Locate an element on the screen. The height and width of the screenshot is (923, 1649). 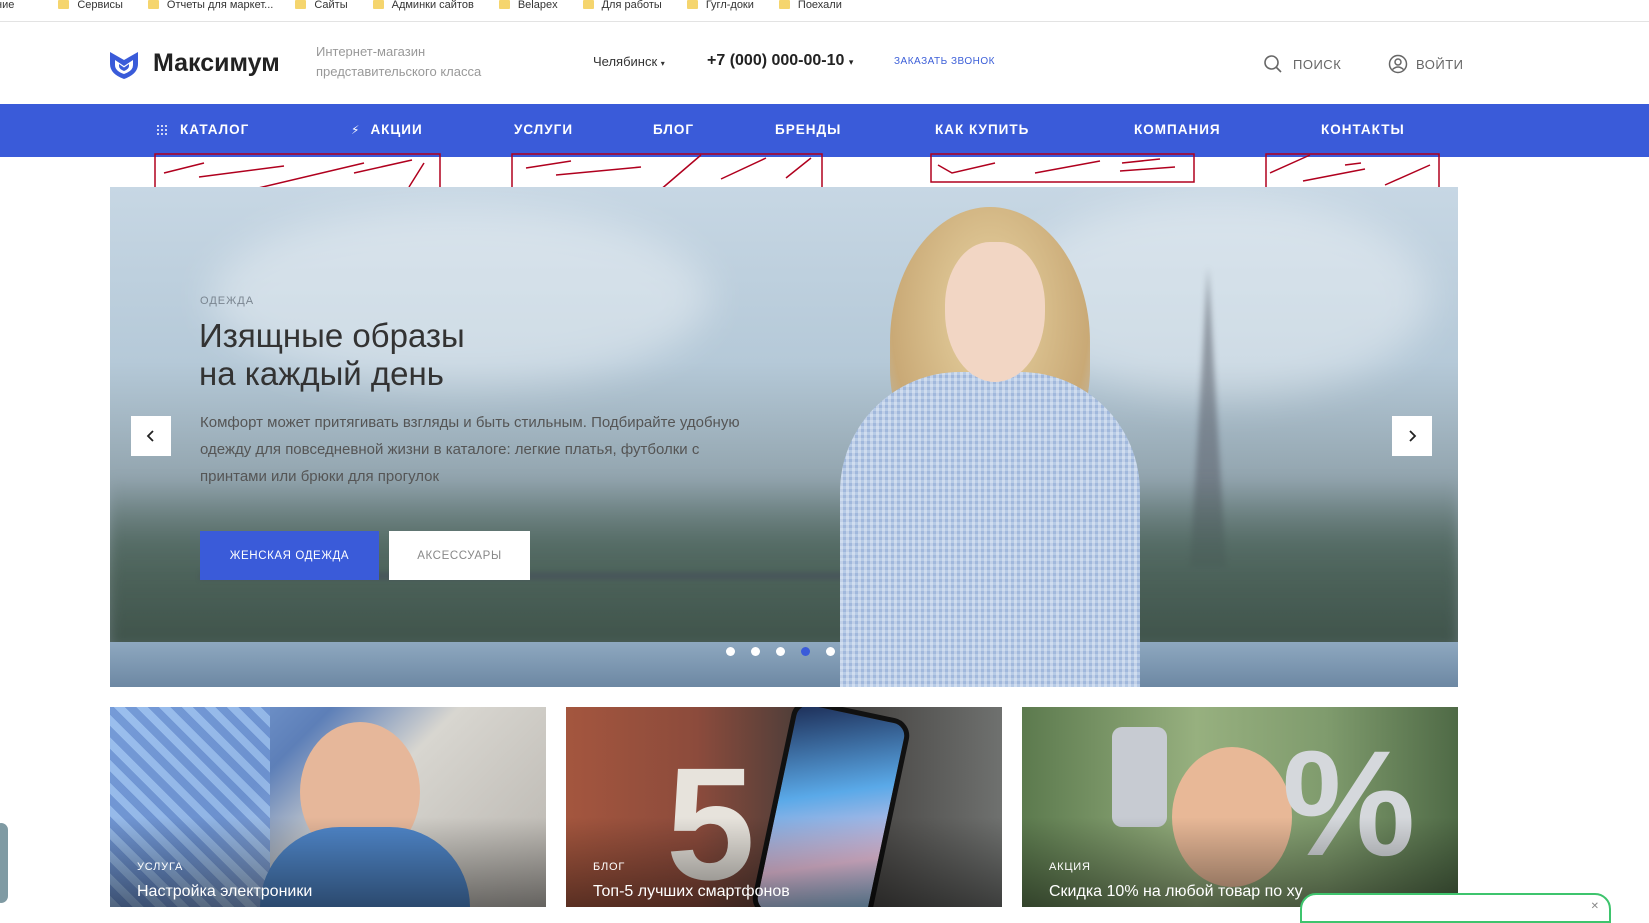
login-button: ВОЙТИ is located at coordinates (1425, 64).